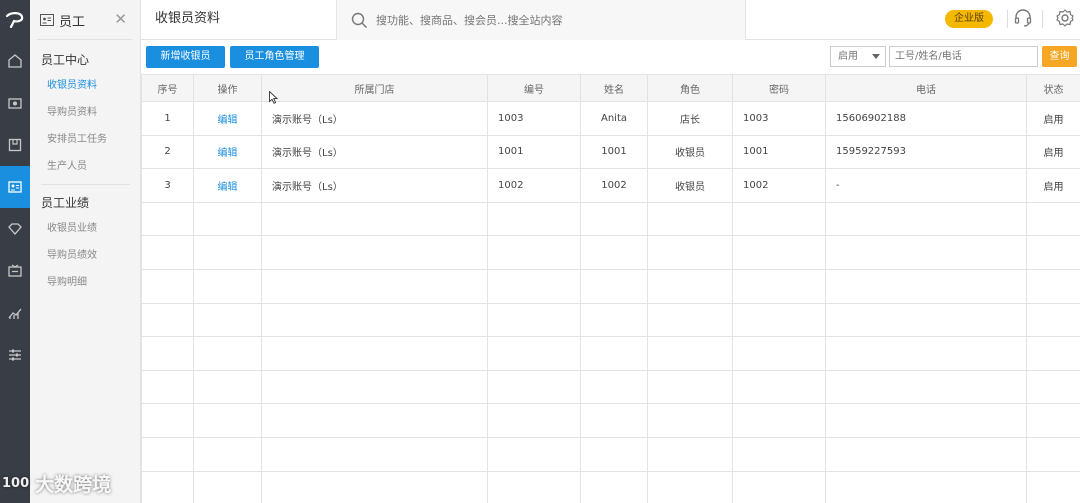  Describe the element at coordinates (1023, 19) in the screenshot. I see `headset-icon` at that location.